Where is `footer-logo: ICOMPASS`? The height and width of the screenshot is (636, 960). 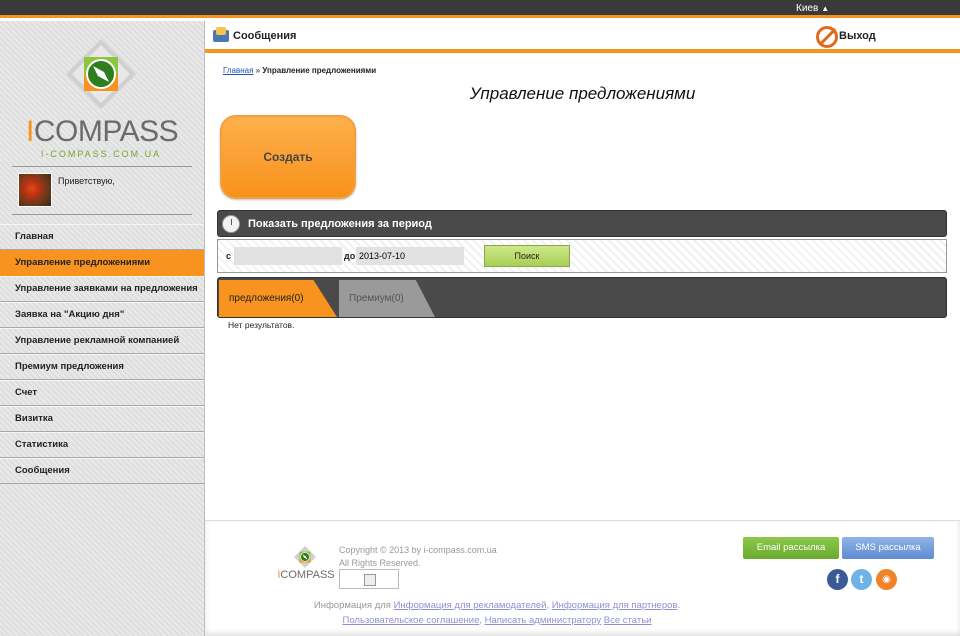 footer-logo: ICOMPASS is located at coordinates (306, 568).